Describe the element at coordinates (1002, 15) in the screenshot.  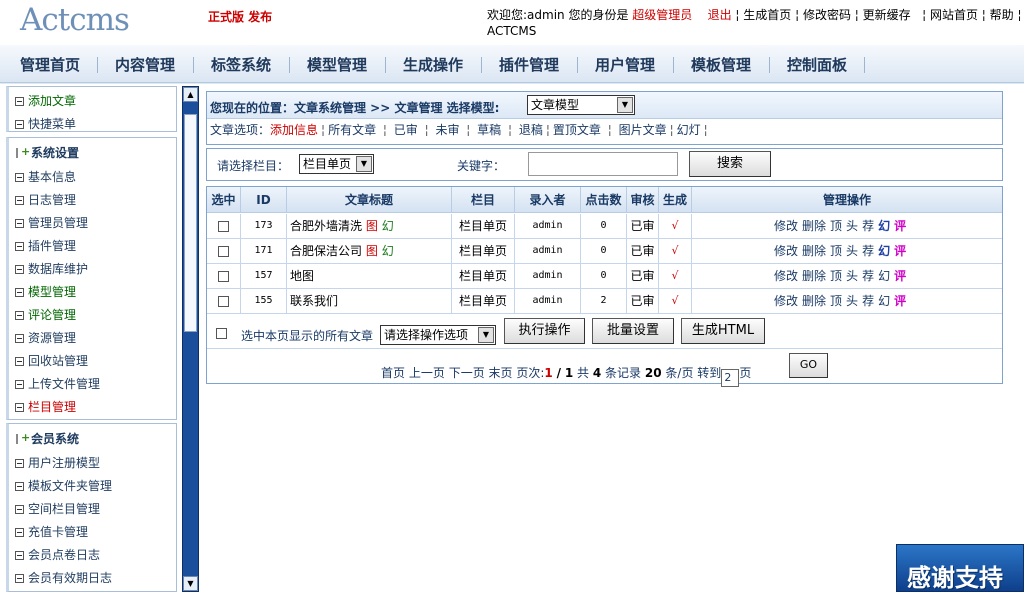
I see `help-link: 帮助` at that location.